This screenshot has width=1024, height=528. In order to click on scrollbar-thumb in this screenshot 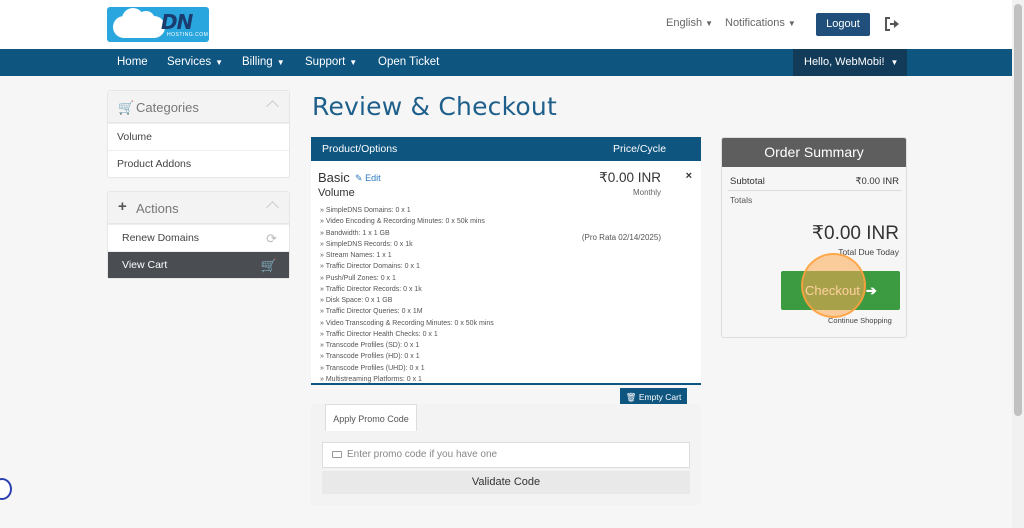, I will do `click(1018, 210)`.